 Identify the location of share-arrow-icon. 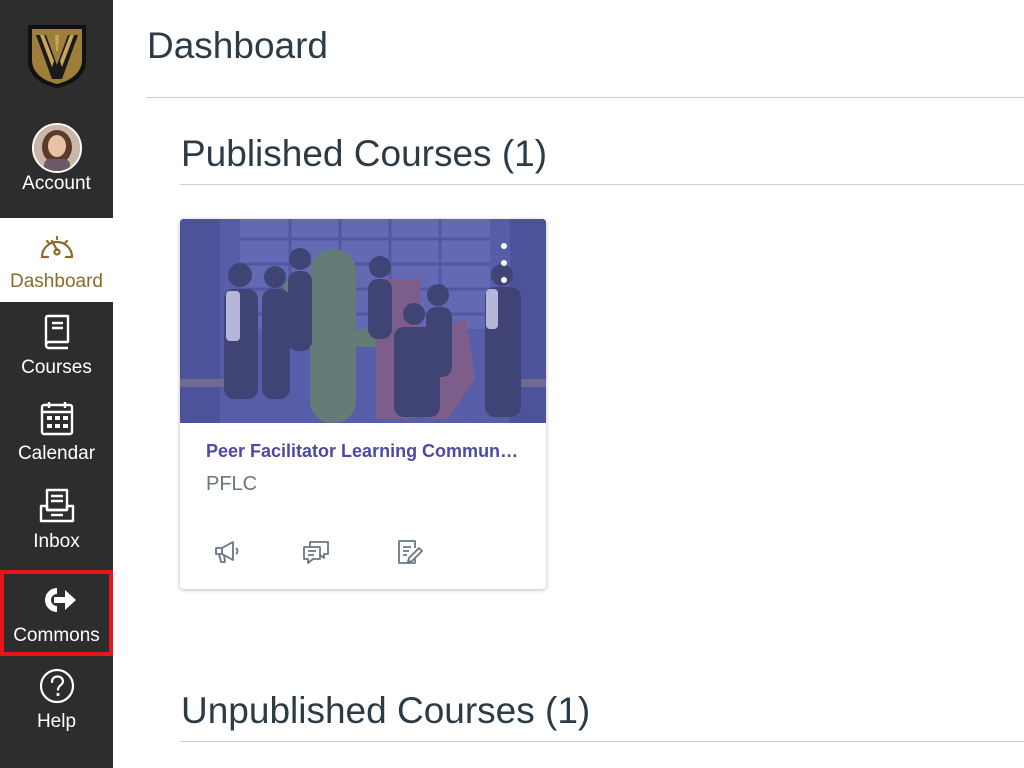
(57, 600).